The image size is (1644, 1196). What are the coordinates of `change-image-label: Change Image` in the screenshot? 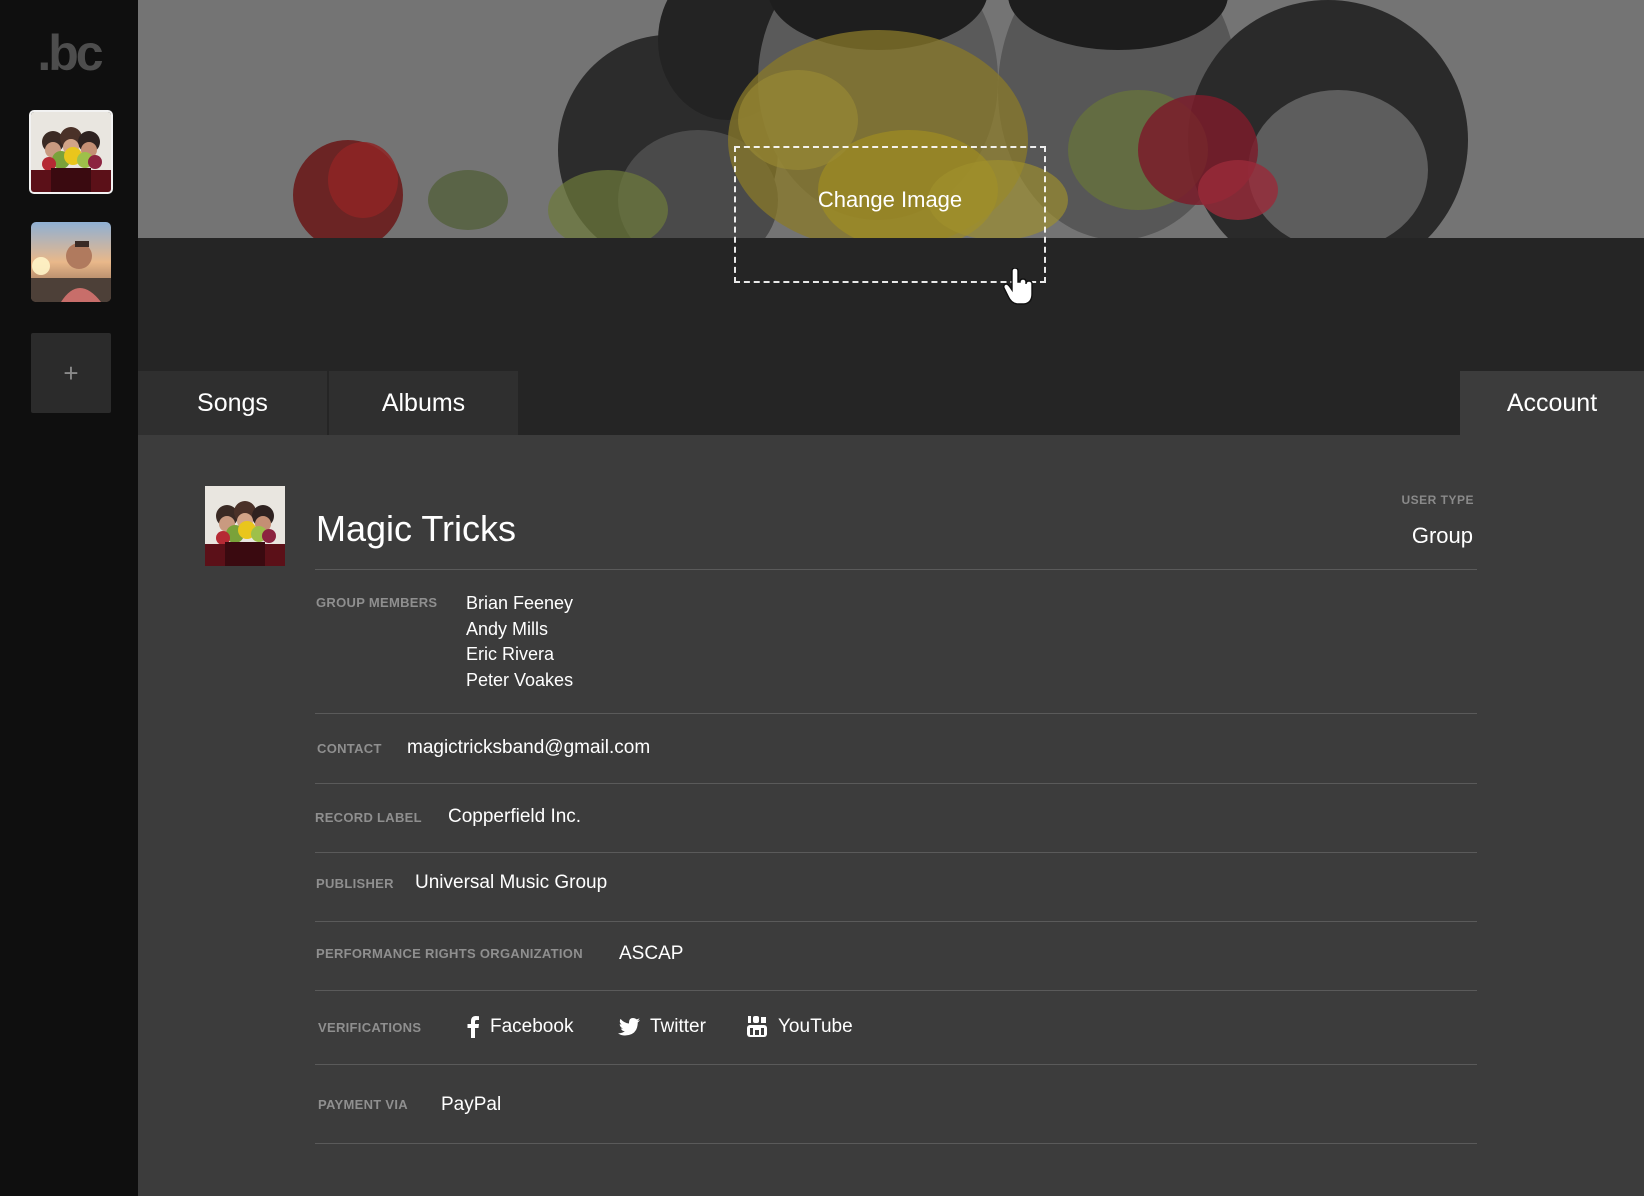 It's located at (890, 199).